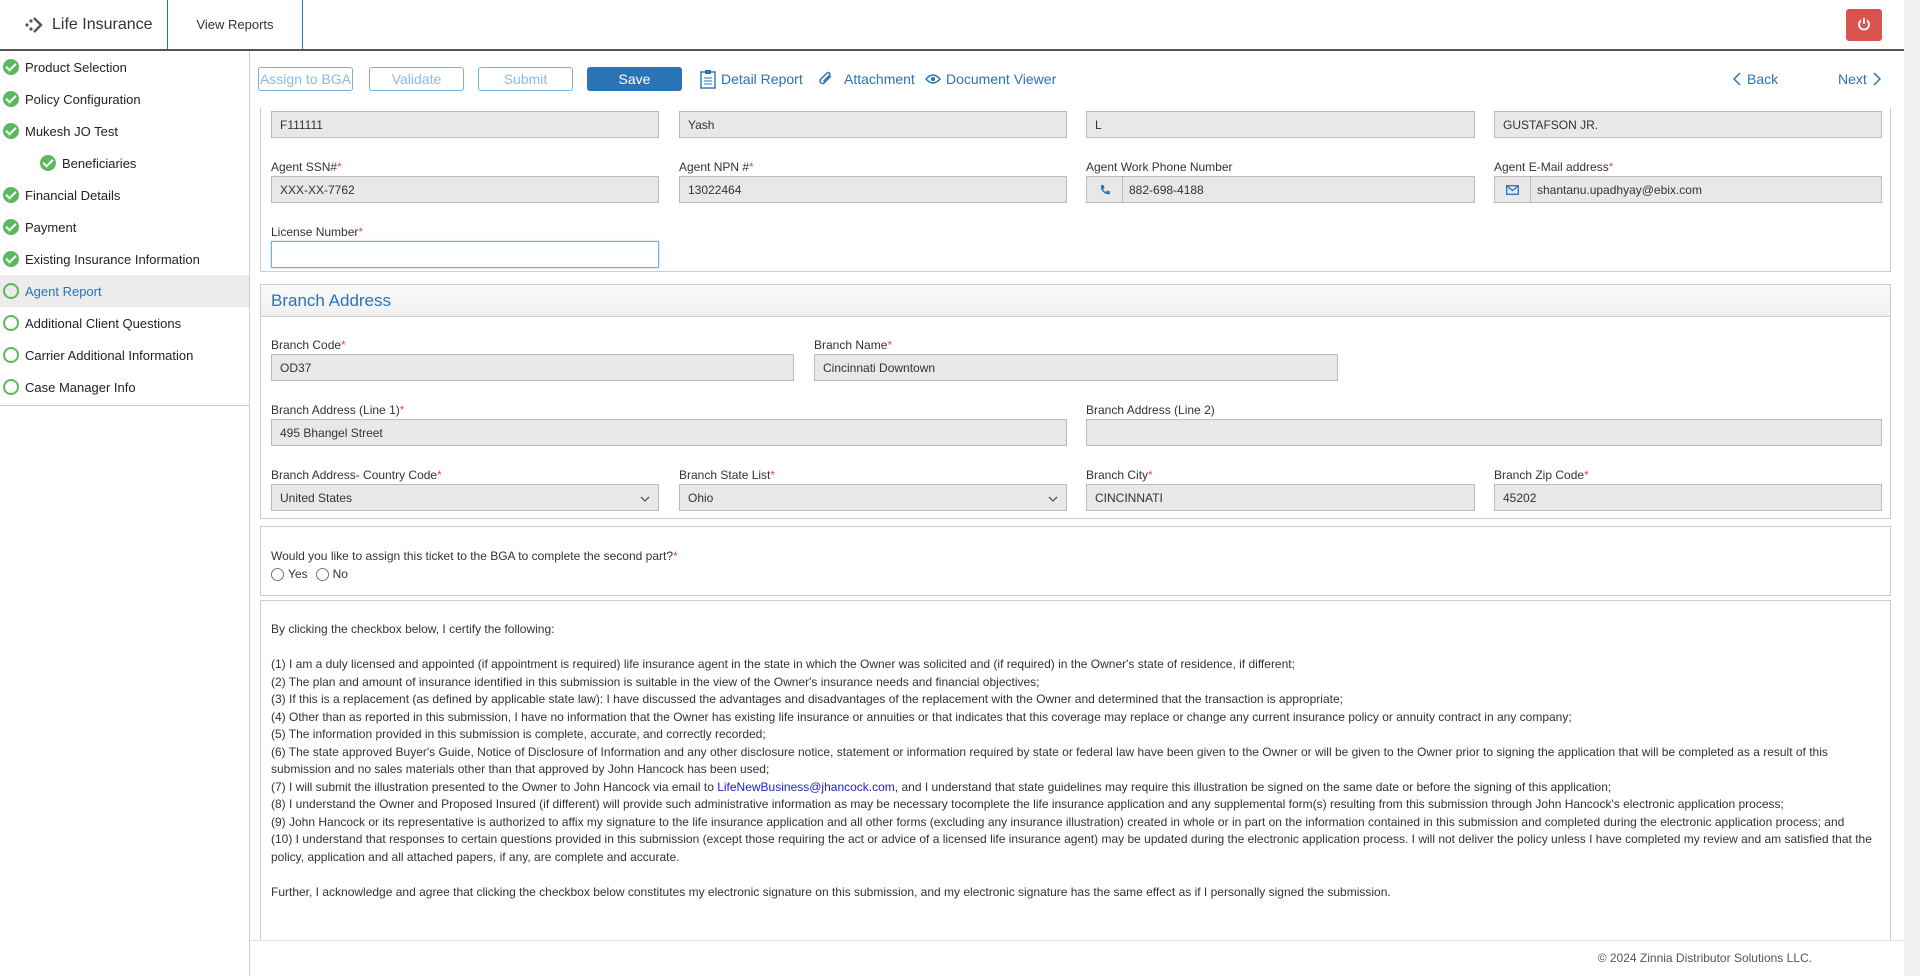 The height and width of the screenshot is (976, 1920). Describe the element at coordinates (1688, 497) in the screenshot. I see `branch-zip-field: 45202` at that location.